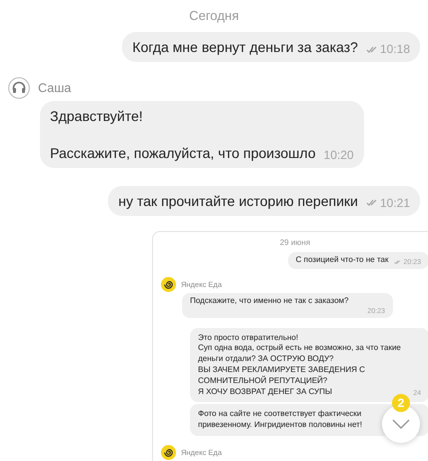  What do you see at coordinates (280, 420) in the screenshot?
I see `message-text: Фото на сайте не соответствует фактически привезенному. Ингридиентов половины нет!` at bounding box center [280, 420].